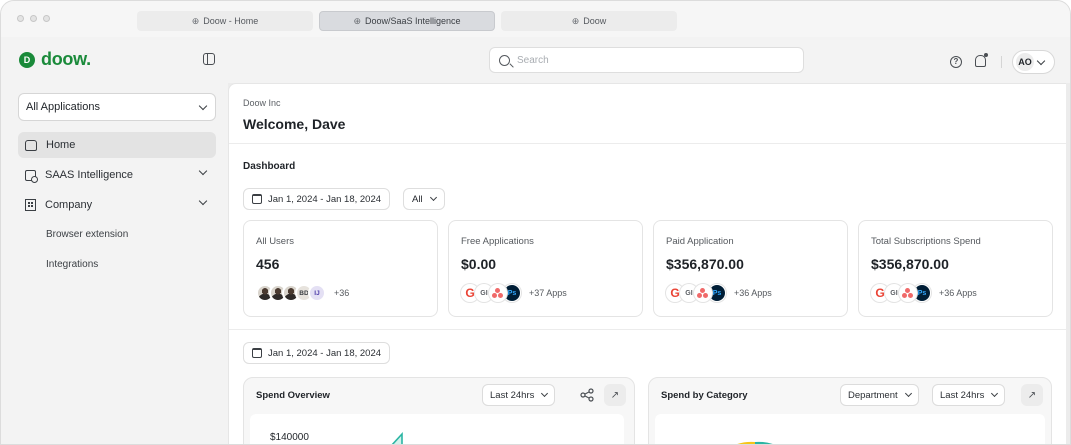 This screenshot has width=1071, height=445. I want to click on group-value: Department, so click(873, 395).